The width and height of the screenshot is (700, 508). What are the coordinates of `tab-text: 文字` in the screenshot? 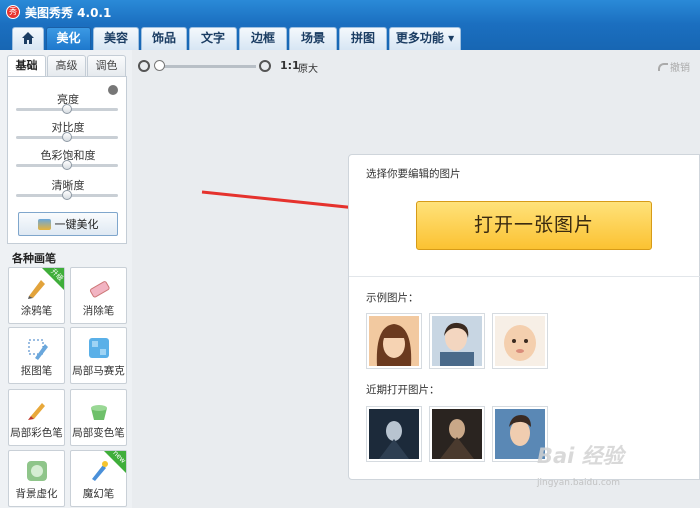 It's located at (213, 38).